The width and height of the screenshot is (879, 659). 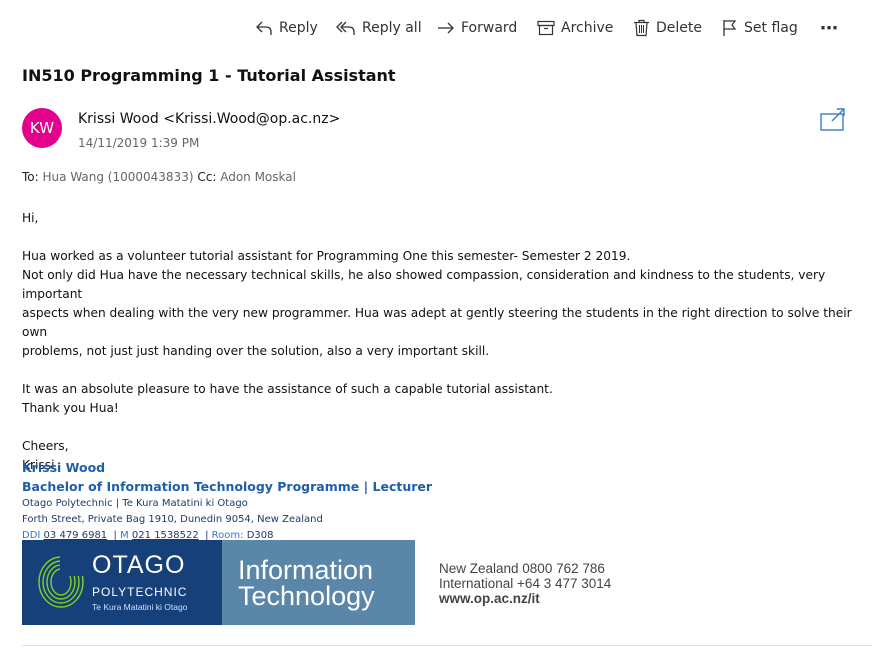 I want to click on reply-all-button: Reply all, so click(x=379, y=28).